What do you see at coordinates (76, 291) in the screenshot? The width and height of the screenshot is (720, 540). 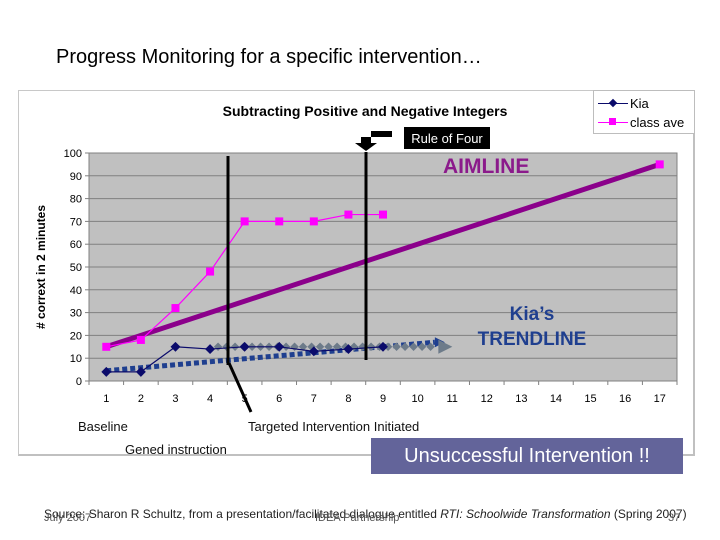 I see `y-tick-label: 40` at bounding box center [76, 291].